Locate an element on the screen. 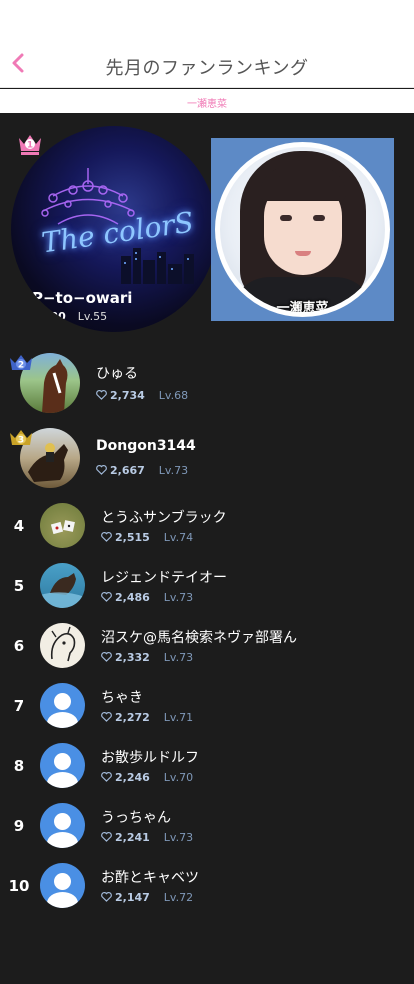 Image resolution: width=414 pixels, height=984 pixels. rank-2-crown-icon: 2 is located at coordinates (21, 363).